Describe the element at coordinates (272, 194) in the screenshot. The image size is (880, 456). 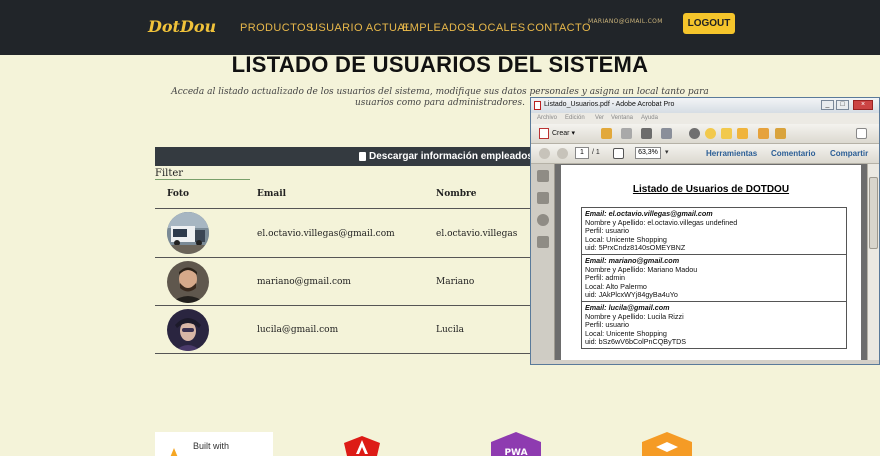
I see `column-header-email: Email` at that location.